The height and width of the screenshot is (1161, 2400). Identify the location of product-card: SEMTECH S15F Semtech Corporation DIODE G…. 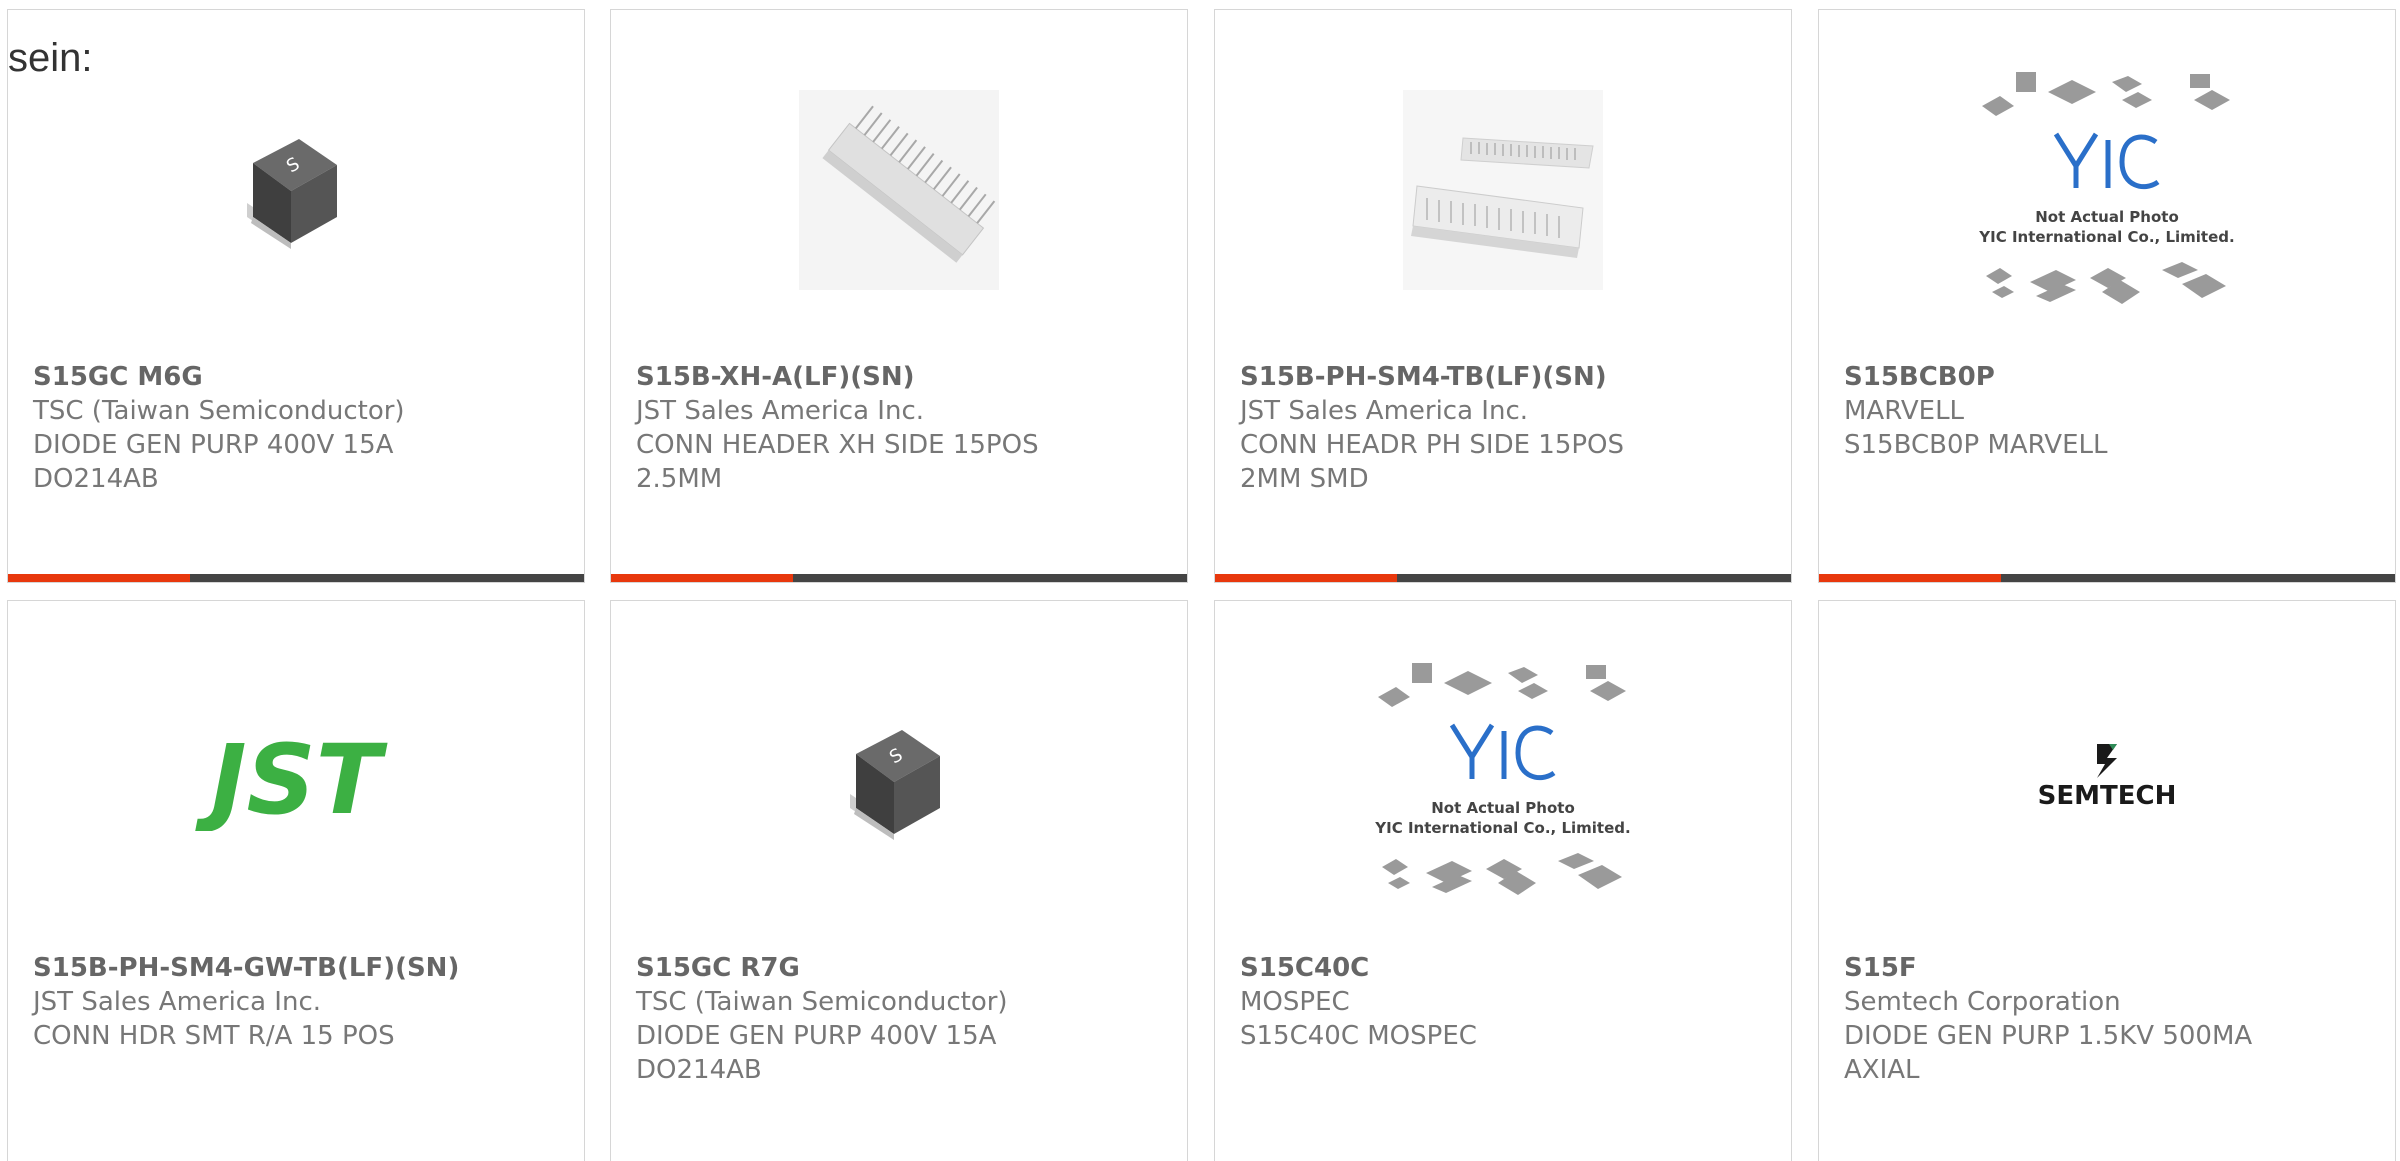
(2107, 880).